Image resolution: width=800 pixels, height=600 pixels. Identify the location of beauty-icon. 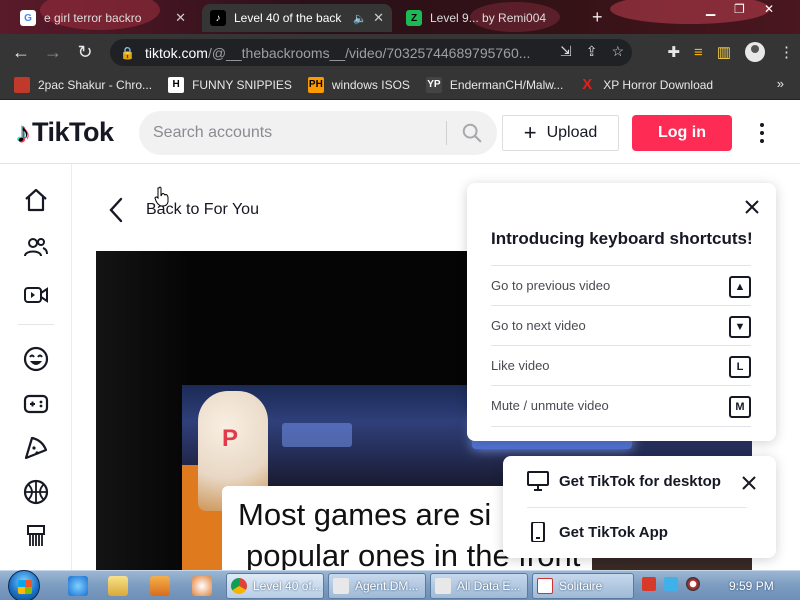
(36, 536).